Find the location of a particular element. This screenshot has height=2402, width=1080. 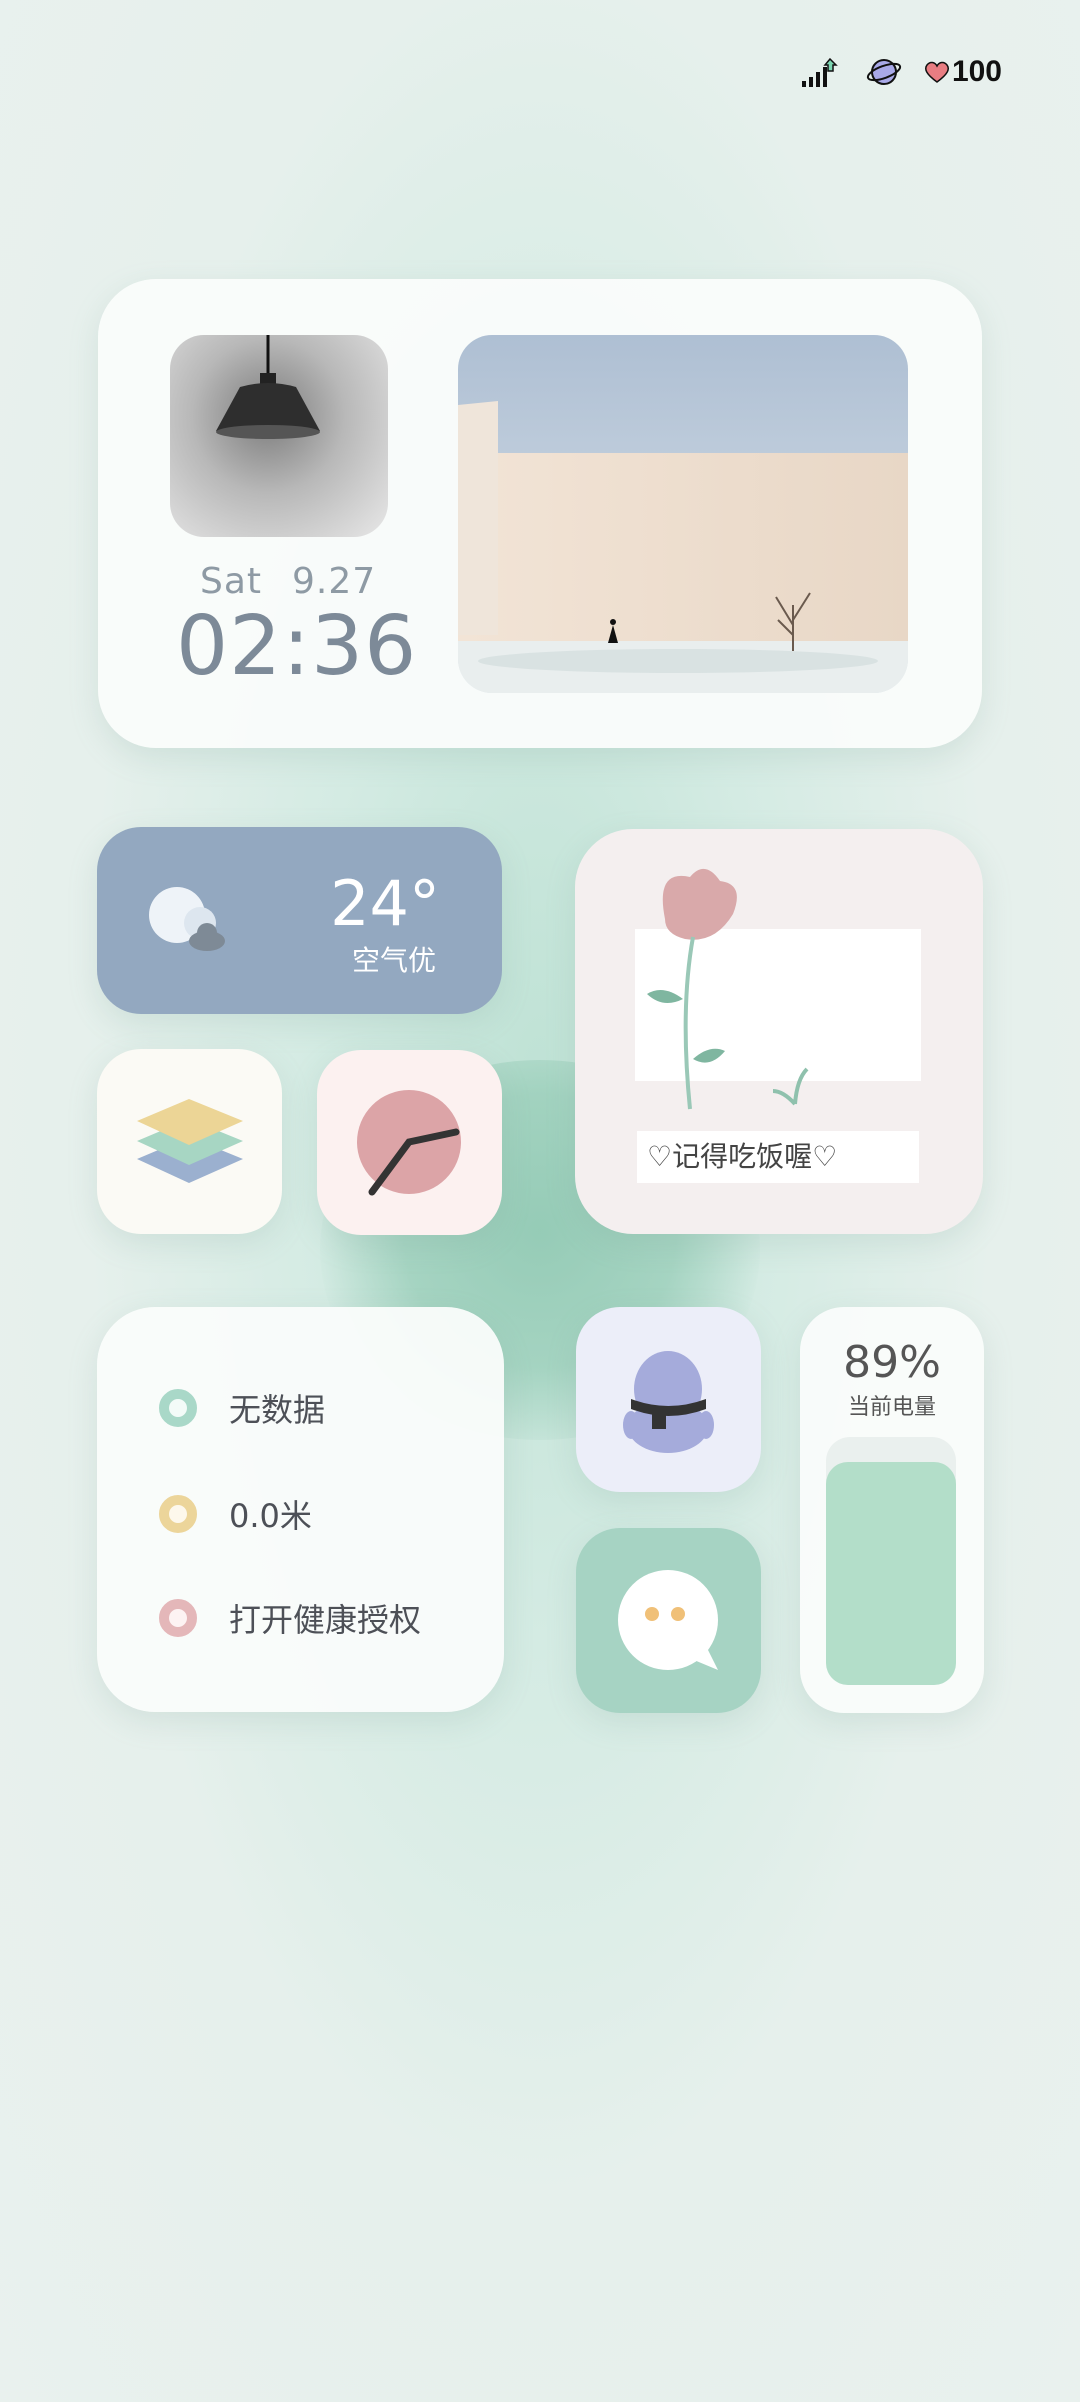

health-label-2: 0.0米 is located at coordinates (270, 1516).